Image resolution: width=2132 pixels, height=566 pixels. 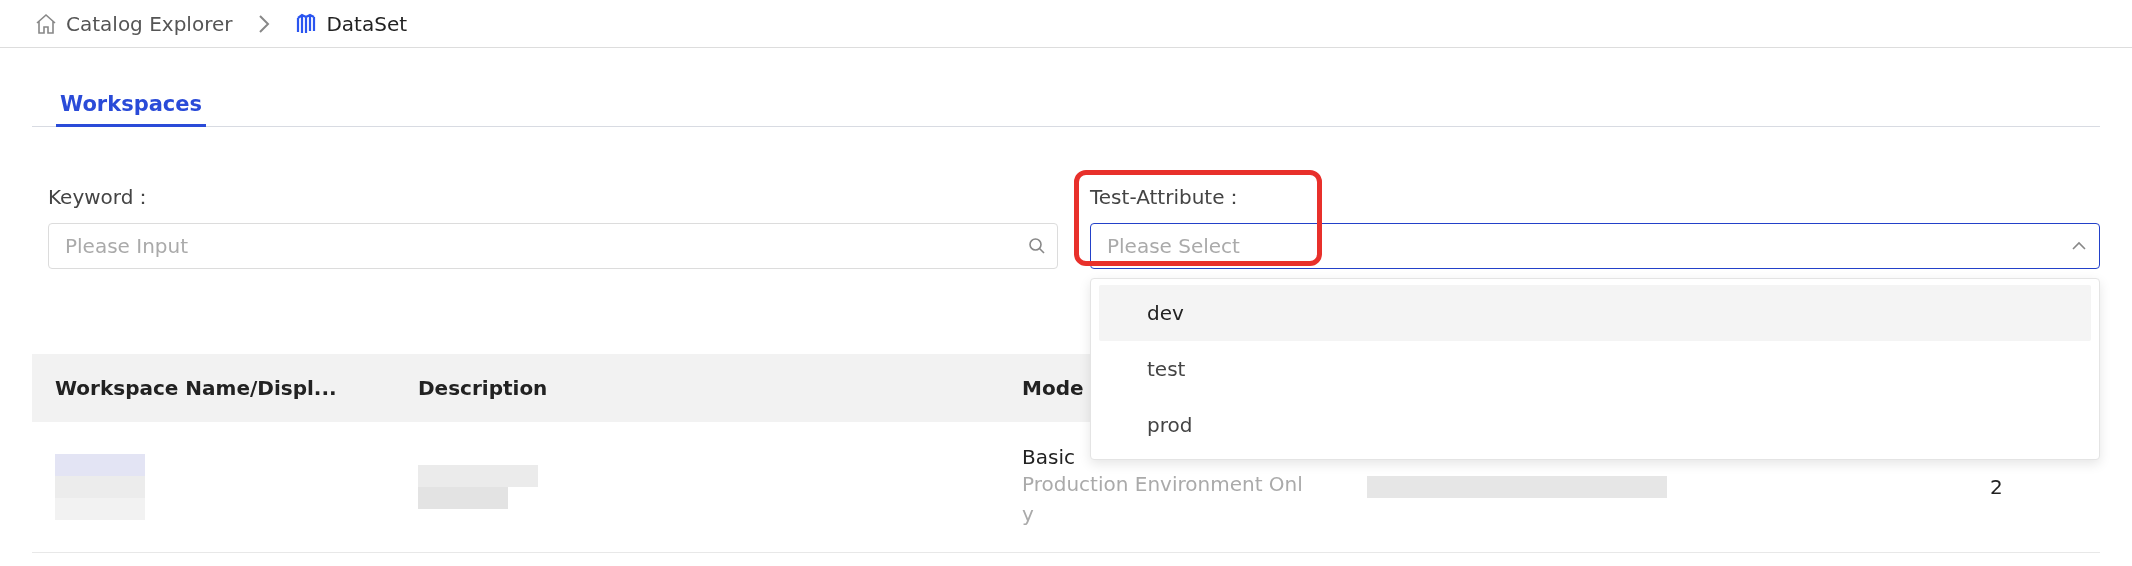 I want to click on dropdown-option: prod, so click(x=1595, y=425).